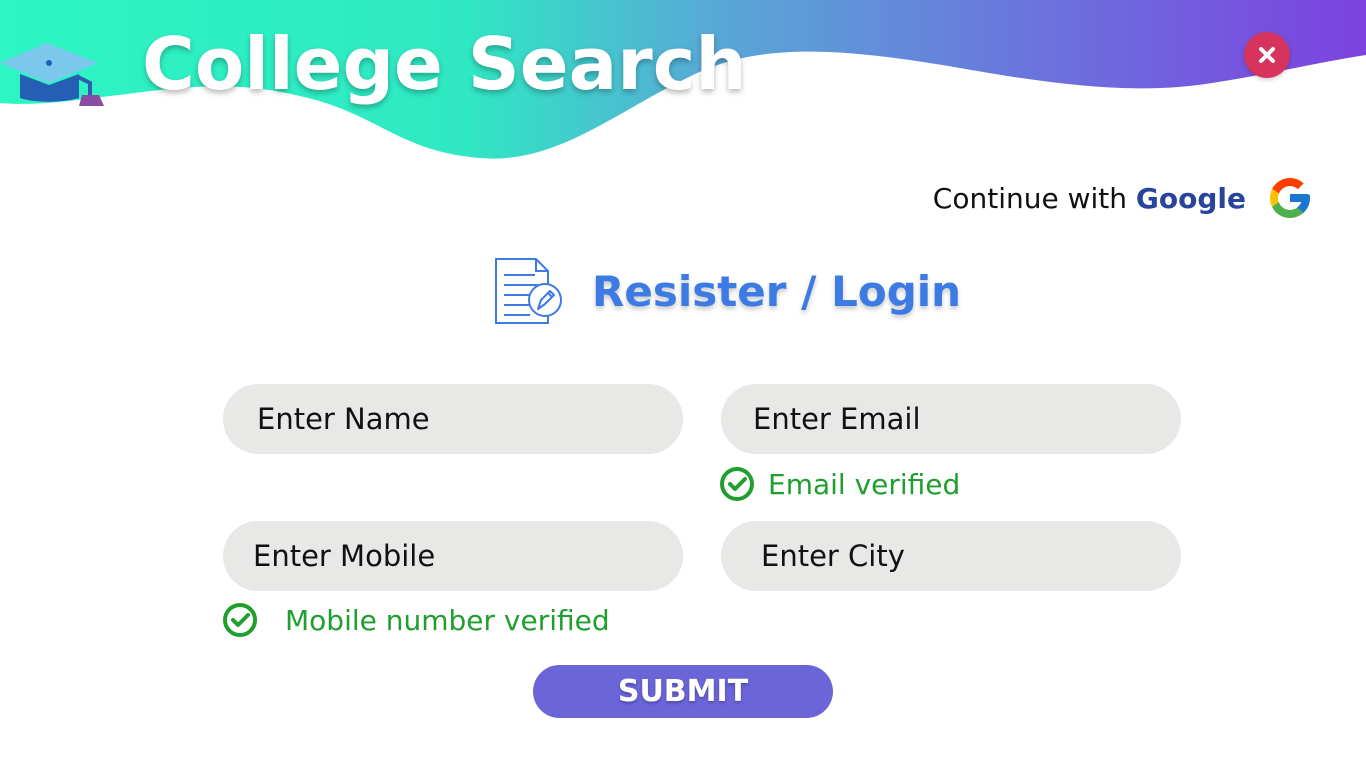 This screenshot has height=768, width=1366. I want to click on document-edit-icon, so click(528, 291).